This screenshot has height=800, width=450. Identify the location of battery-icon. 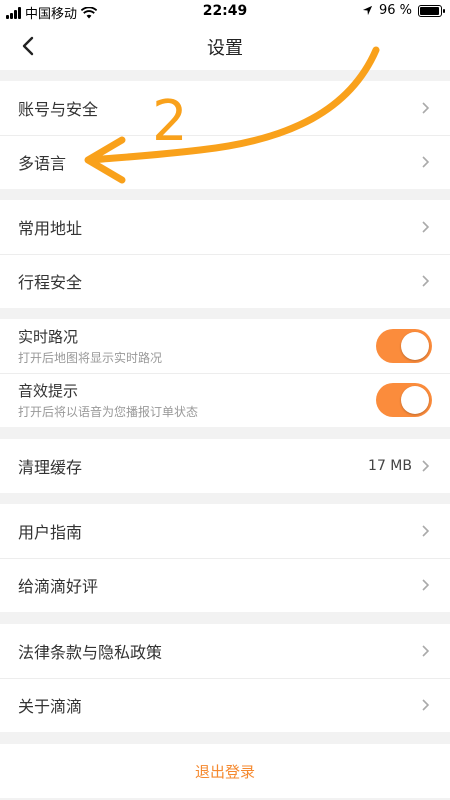
(431, 10).